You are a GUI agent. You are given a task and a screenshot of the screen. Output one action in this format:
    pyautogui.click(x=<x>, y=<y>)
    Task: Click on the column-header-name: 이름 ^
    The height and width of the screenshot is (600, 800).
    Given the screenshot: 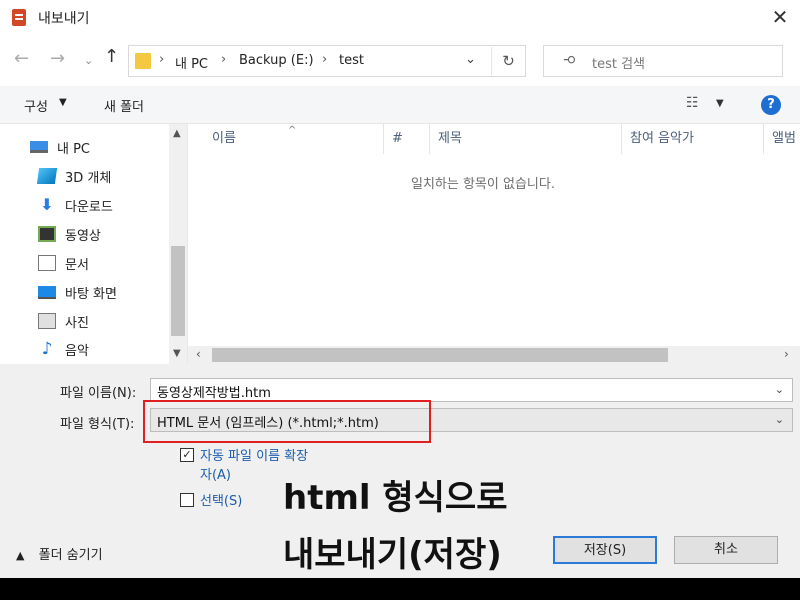 What is the action you would take?
    pyautogui.click(x=286, y=139)
    